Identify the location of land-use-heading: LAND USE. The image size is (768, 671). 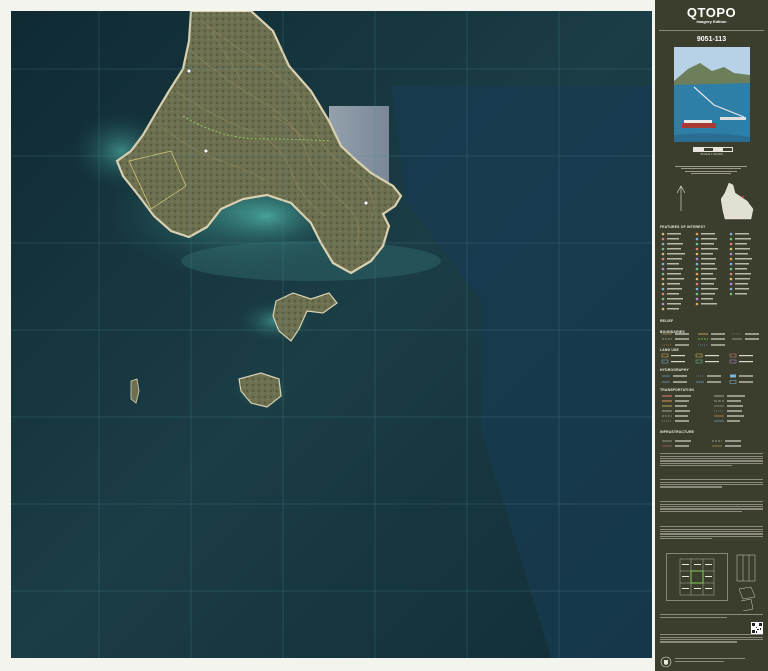
(669, 350).